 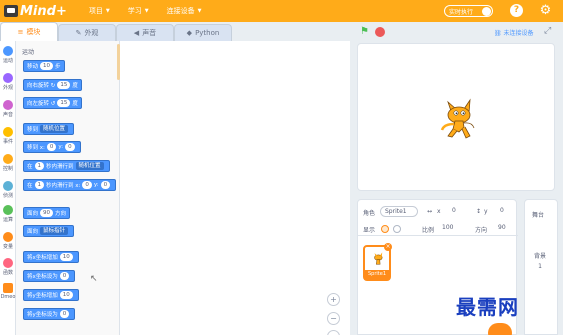 I want to click on category-label: 函数, so click(x=7, y=273).